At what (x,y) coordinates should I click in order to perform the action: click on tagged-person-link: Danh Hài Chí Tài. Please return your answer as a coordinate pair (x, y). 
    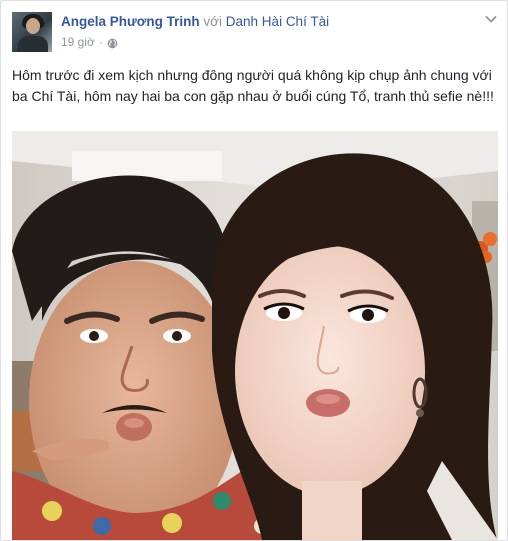
    Looking at the image, I should click on (277, 21).